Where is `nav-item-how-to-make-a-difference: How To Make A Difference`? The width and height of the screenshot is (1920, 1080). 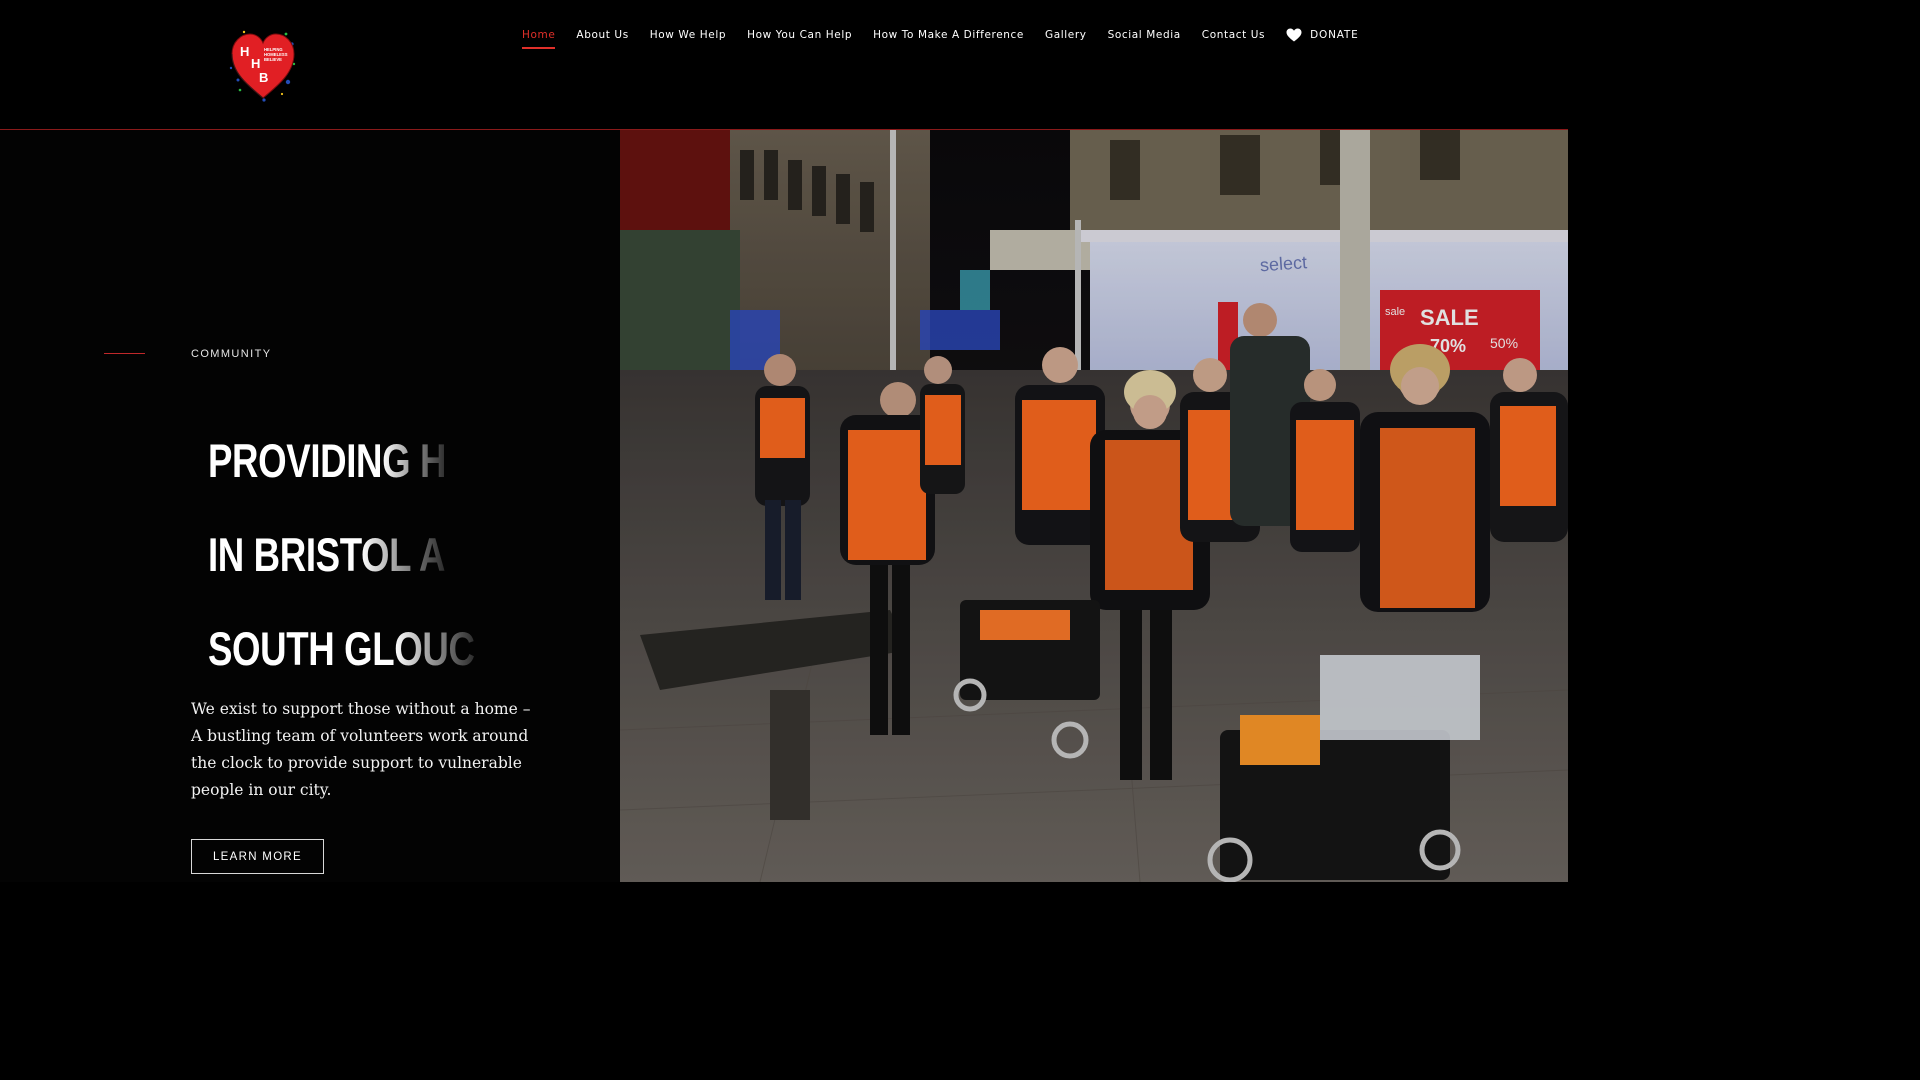
nav-item-how-to-make-a-difference: How To Make A Difference is located at coordinates (948, 35).